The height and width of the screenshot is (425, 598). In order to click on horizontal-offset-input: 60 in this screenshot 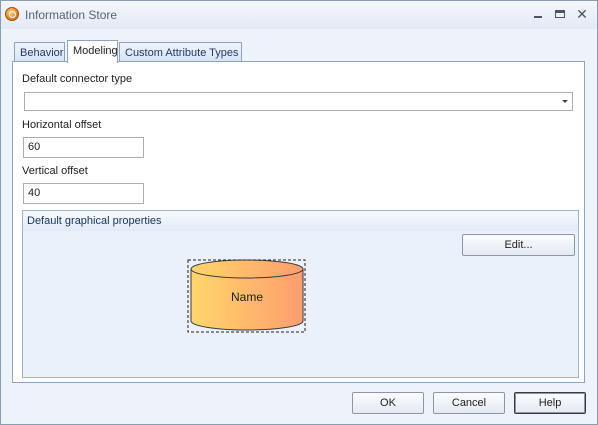, I will do `click(83, 147)`.